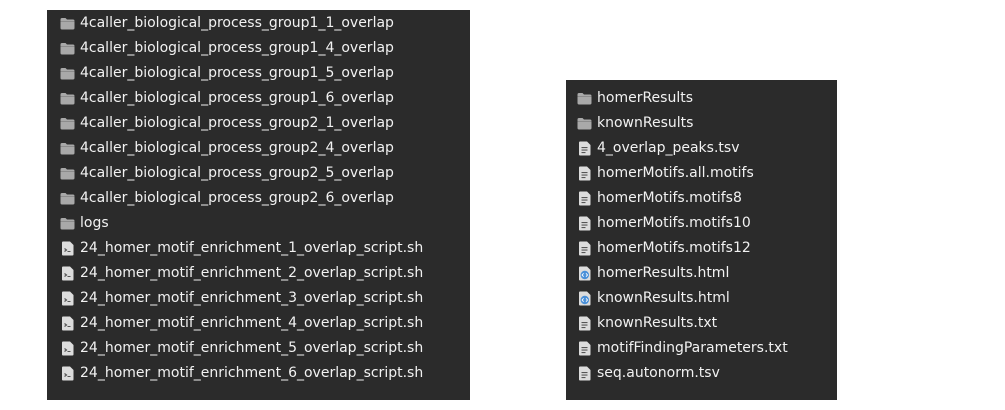 This screenshot has height=410, width=1005. I want to click on file-item: homerMotifs.motifs12, so click(701, 248).